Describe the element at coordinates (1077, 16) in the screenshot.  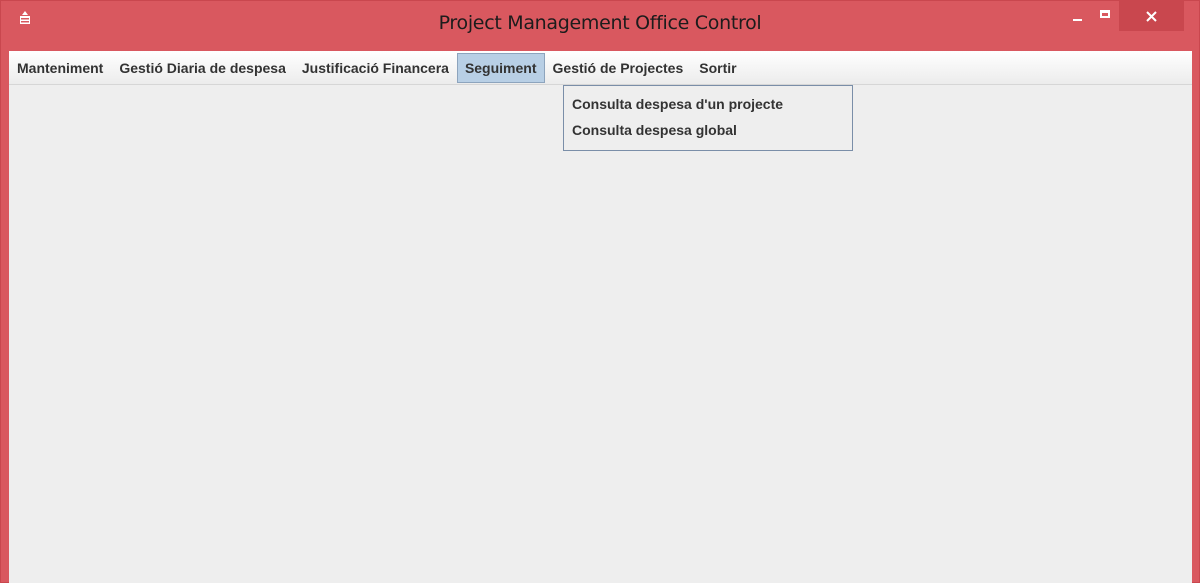
I see `minimize-button` at that location.